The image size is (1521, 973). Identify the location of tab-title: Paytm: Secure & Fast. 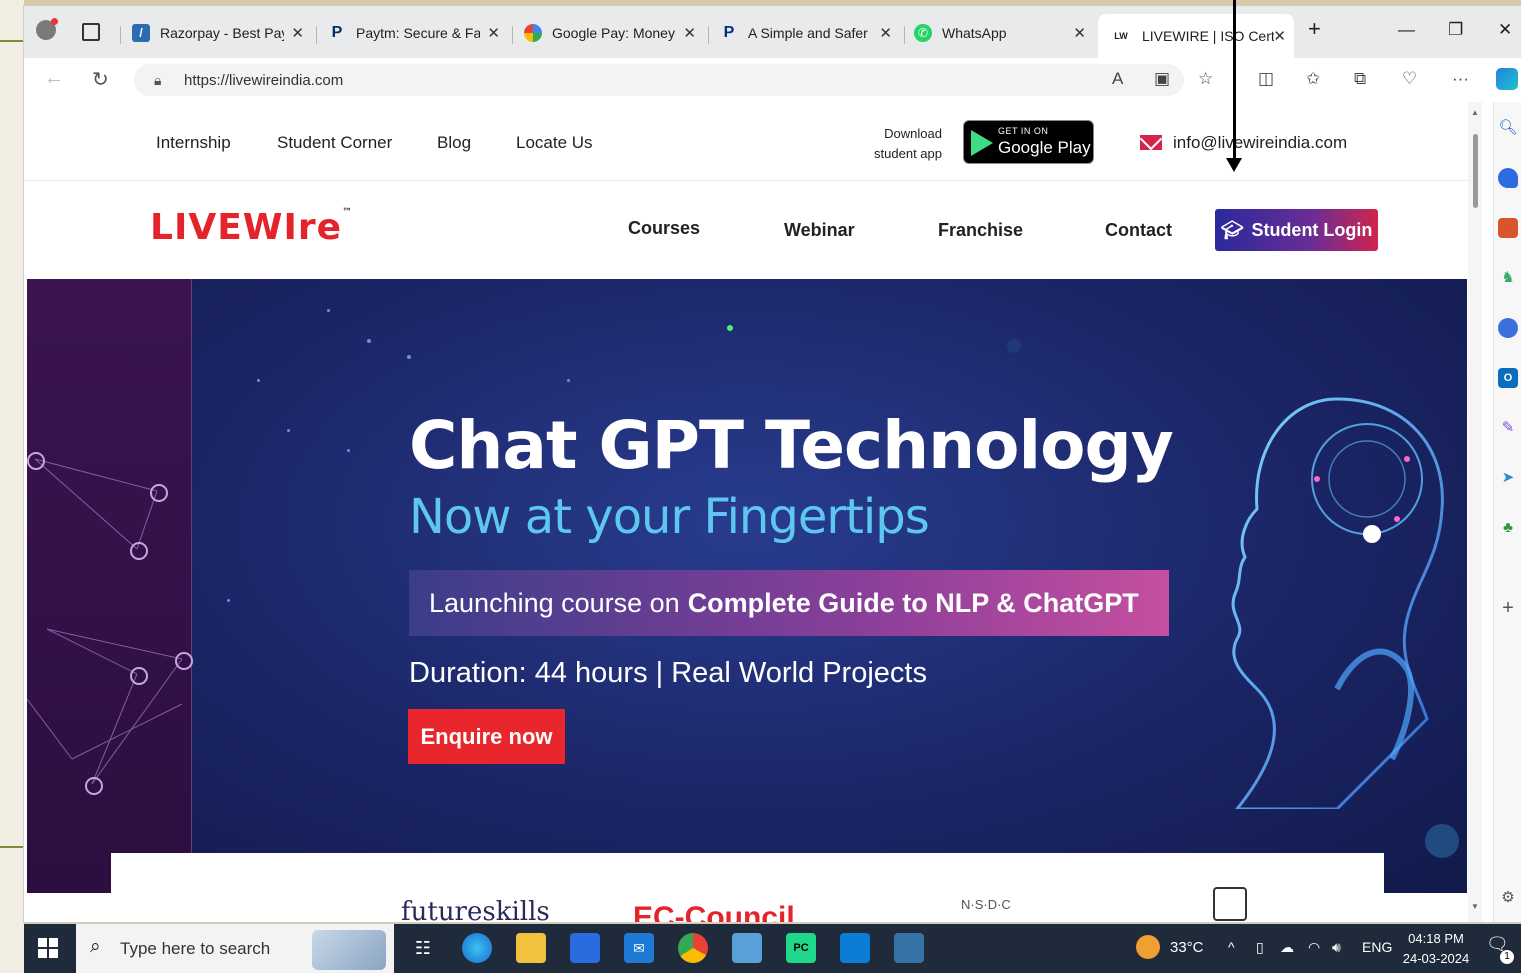
(418, 33).